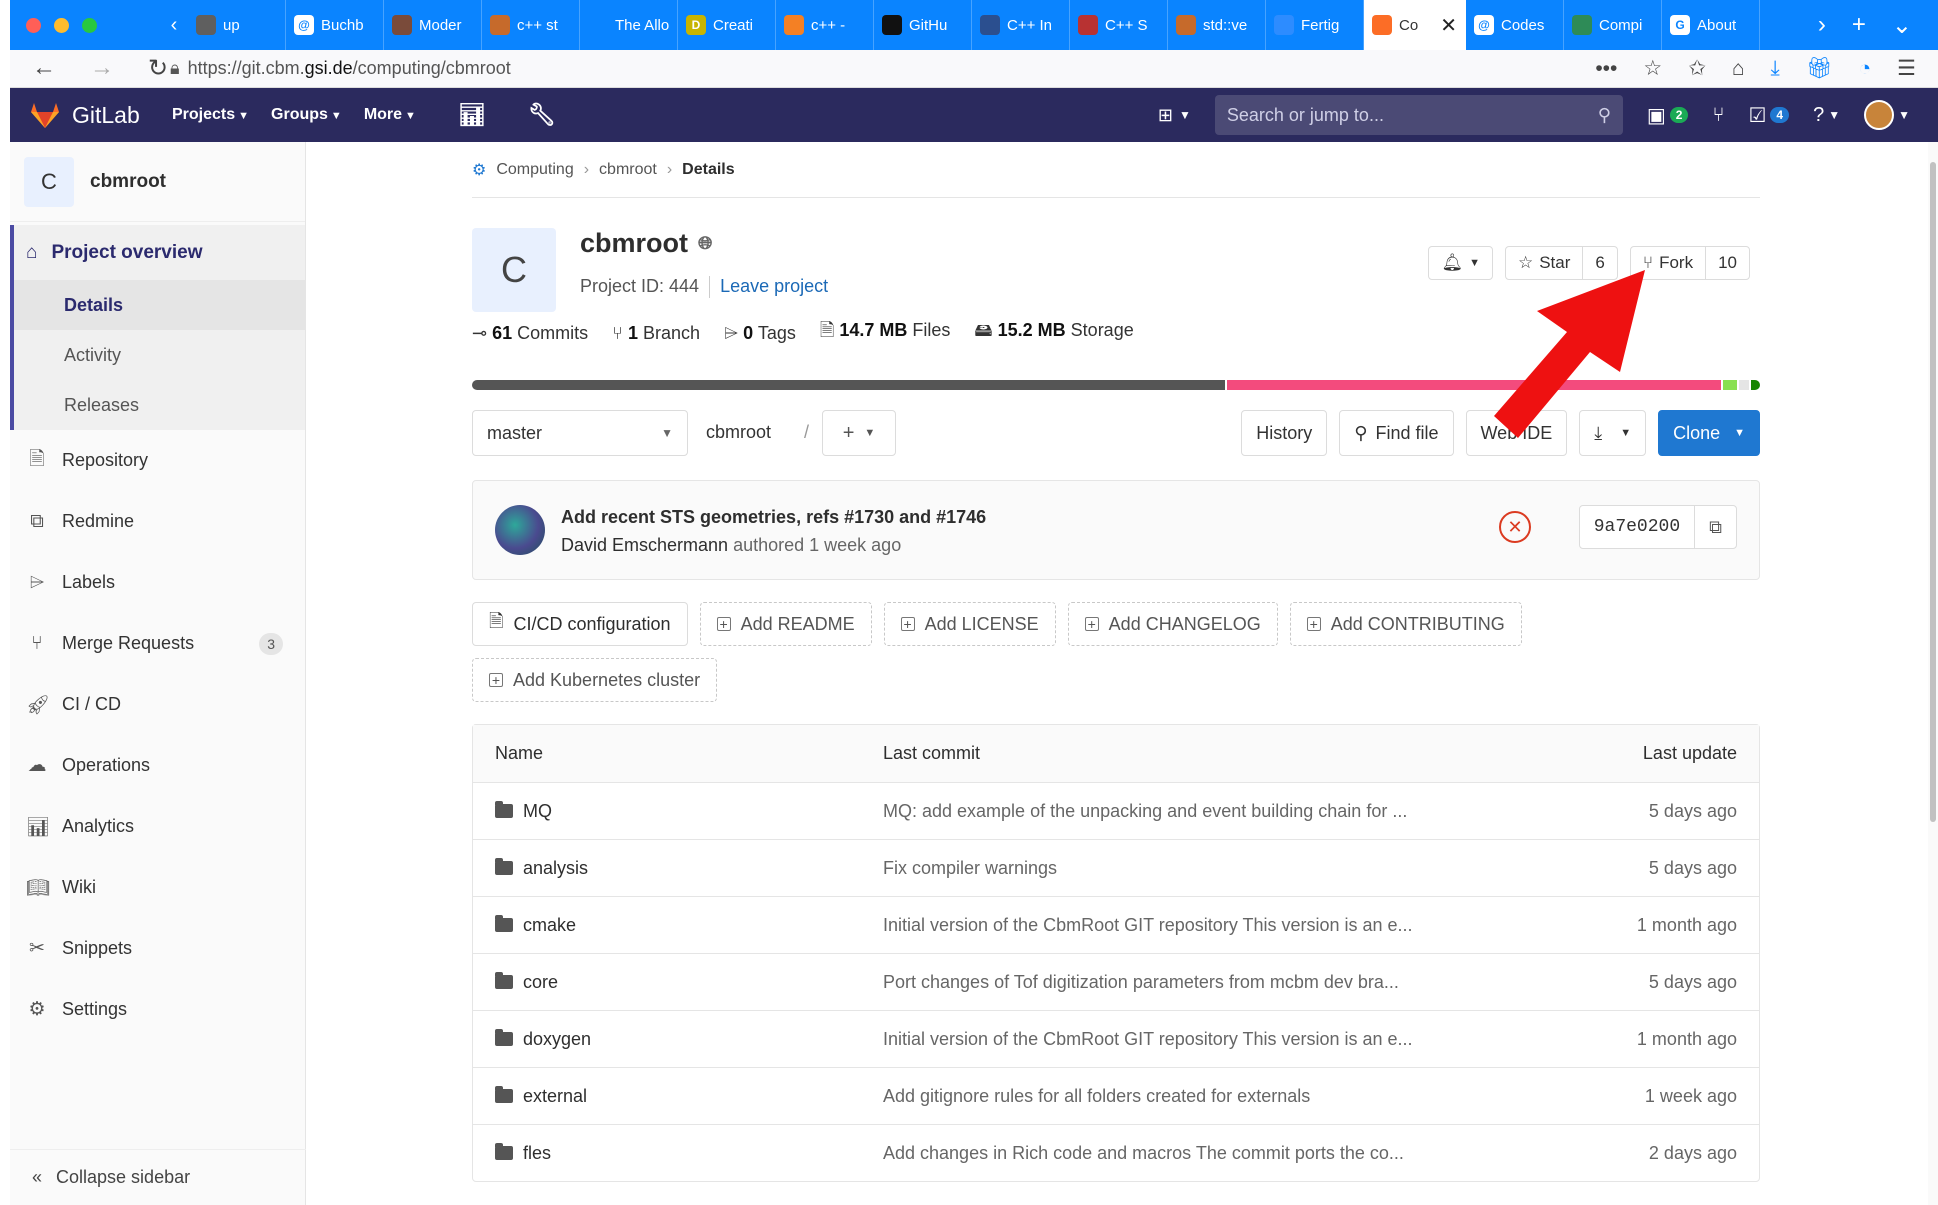 This screenshot has height=1205, width=1938. What do you see at coordinates (1217, 25) in the screenshot?
I see `browser-tab: std::ve` at bounding box center [1217, 25].